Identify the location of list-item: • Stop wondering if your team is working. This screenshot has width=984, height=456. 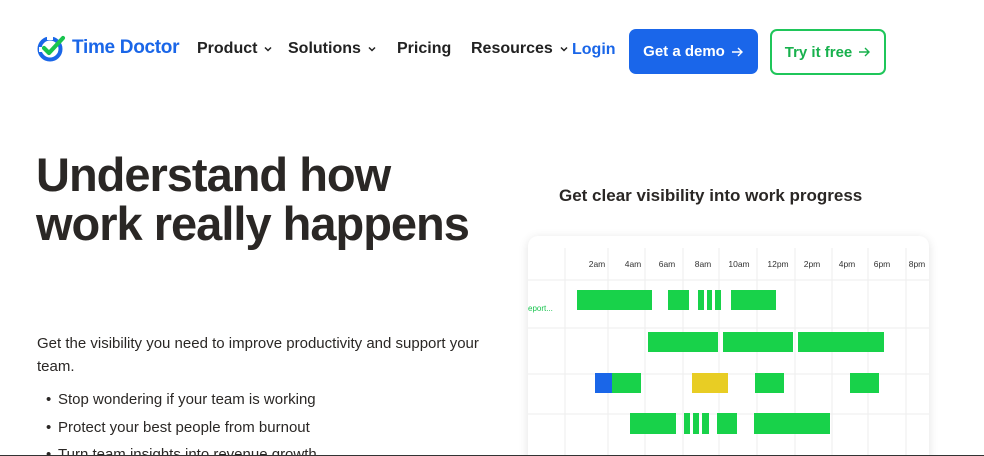
(181, 400).